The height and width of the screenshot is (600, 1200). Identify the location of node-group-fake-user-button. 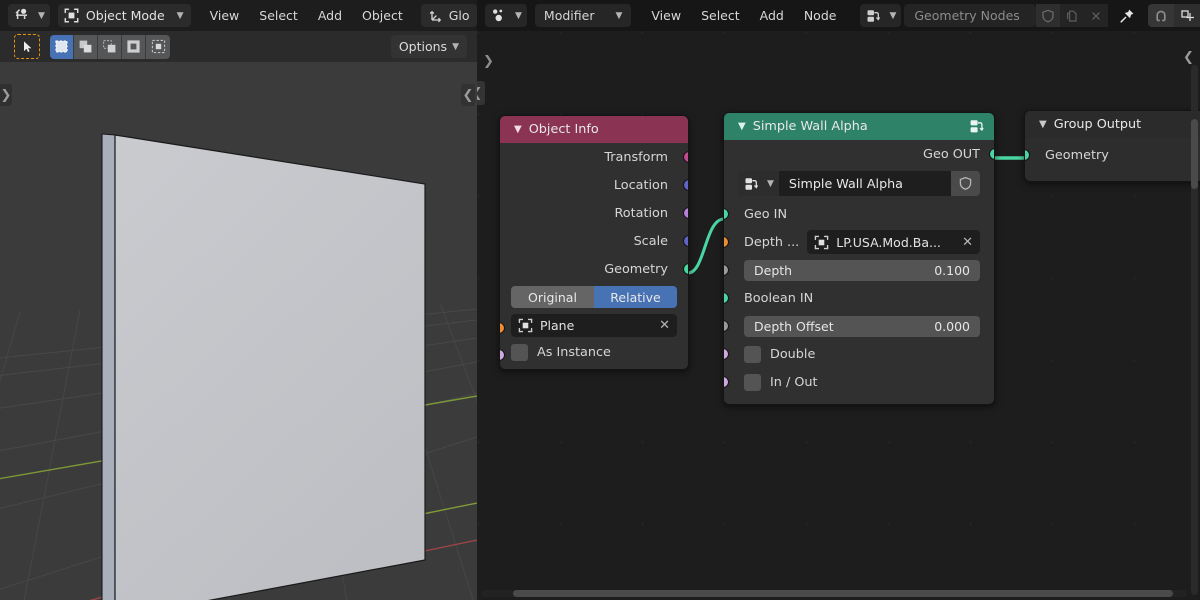
(965, 183).